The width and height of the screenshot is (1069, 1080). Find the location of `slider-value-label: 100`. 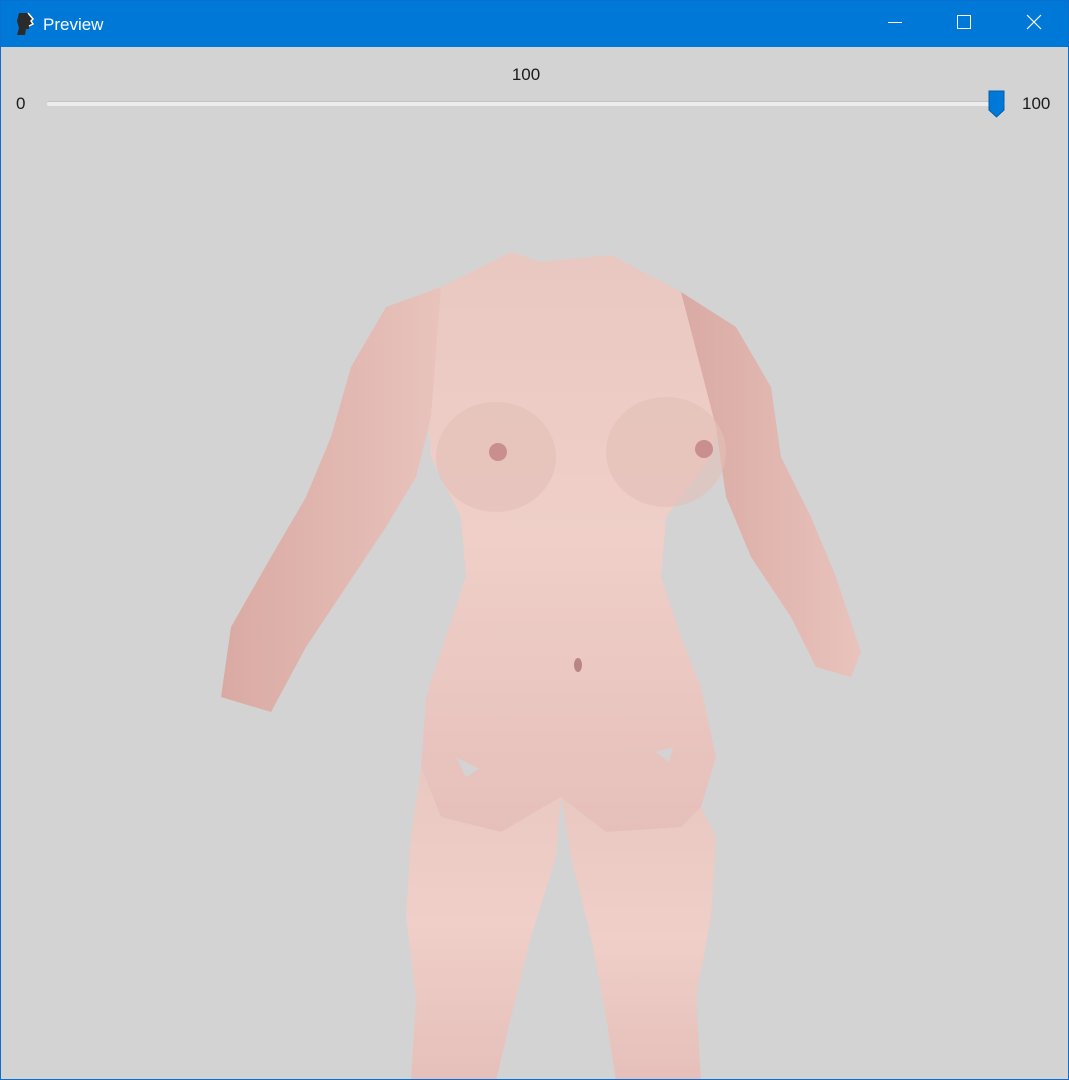

slider-value-label: 100 is located at coordinates (526, 74).